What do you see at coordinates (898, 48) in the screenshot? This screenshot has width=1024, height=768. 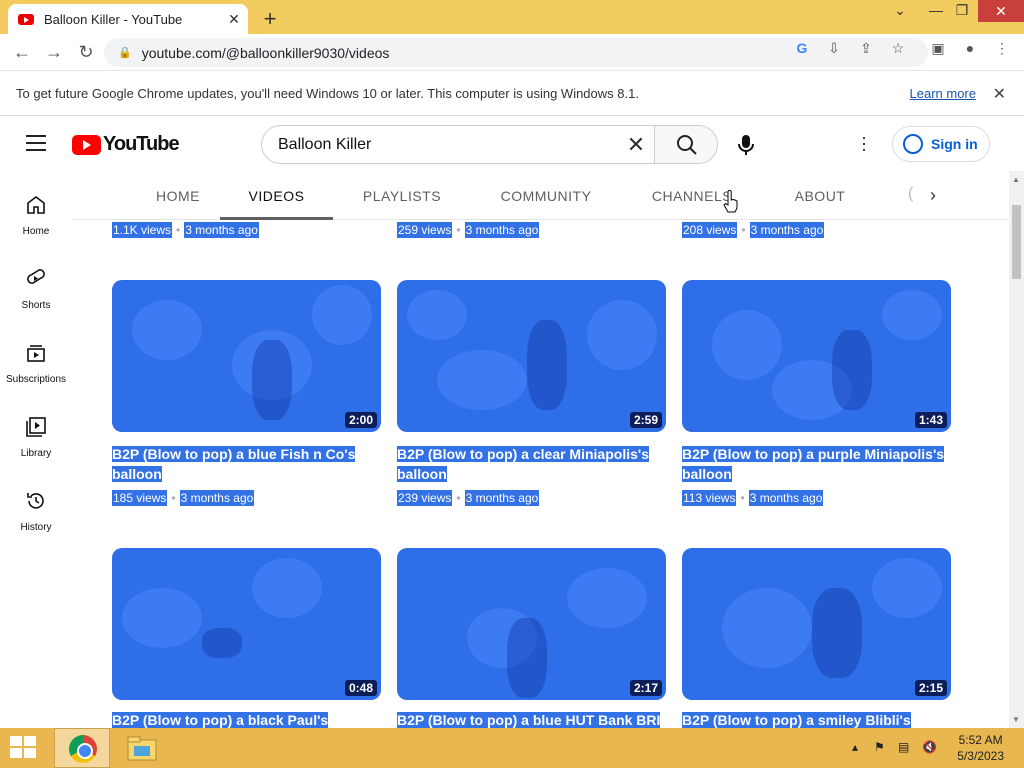 I see `bookmark-star-icon: ☆` at bounding box center [898, 48].